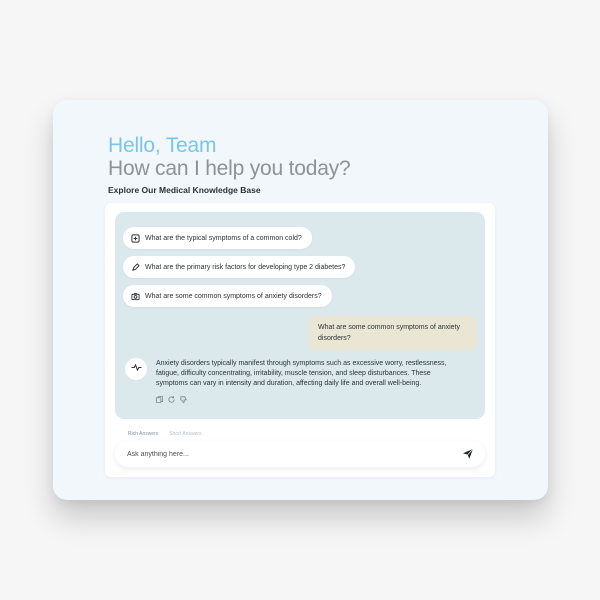 Image resolution: width=600 pixels, height=600 pixels. I want to click on greeting-hello: Hello, Team, so click(162, 145).